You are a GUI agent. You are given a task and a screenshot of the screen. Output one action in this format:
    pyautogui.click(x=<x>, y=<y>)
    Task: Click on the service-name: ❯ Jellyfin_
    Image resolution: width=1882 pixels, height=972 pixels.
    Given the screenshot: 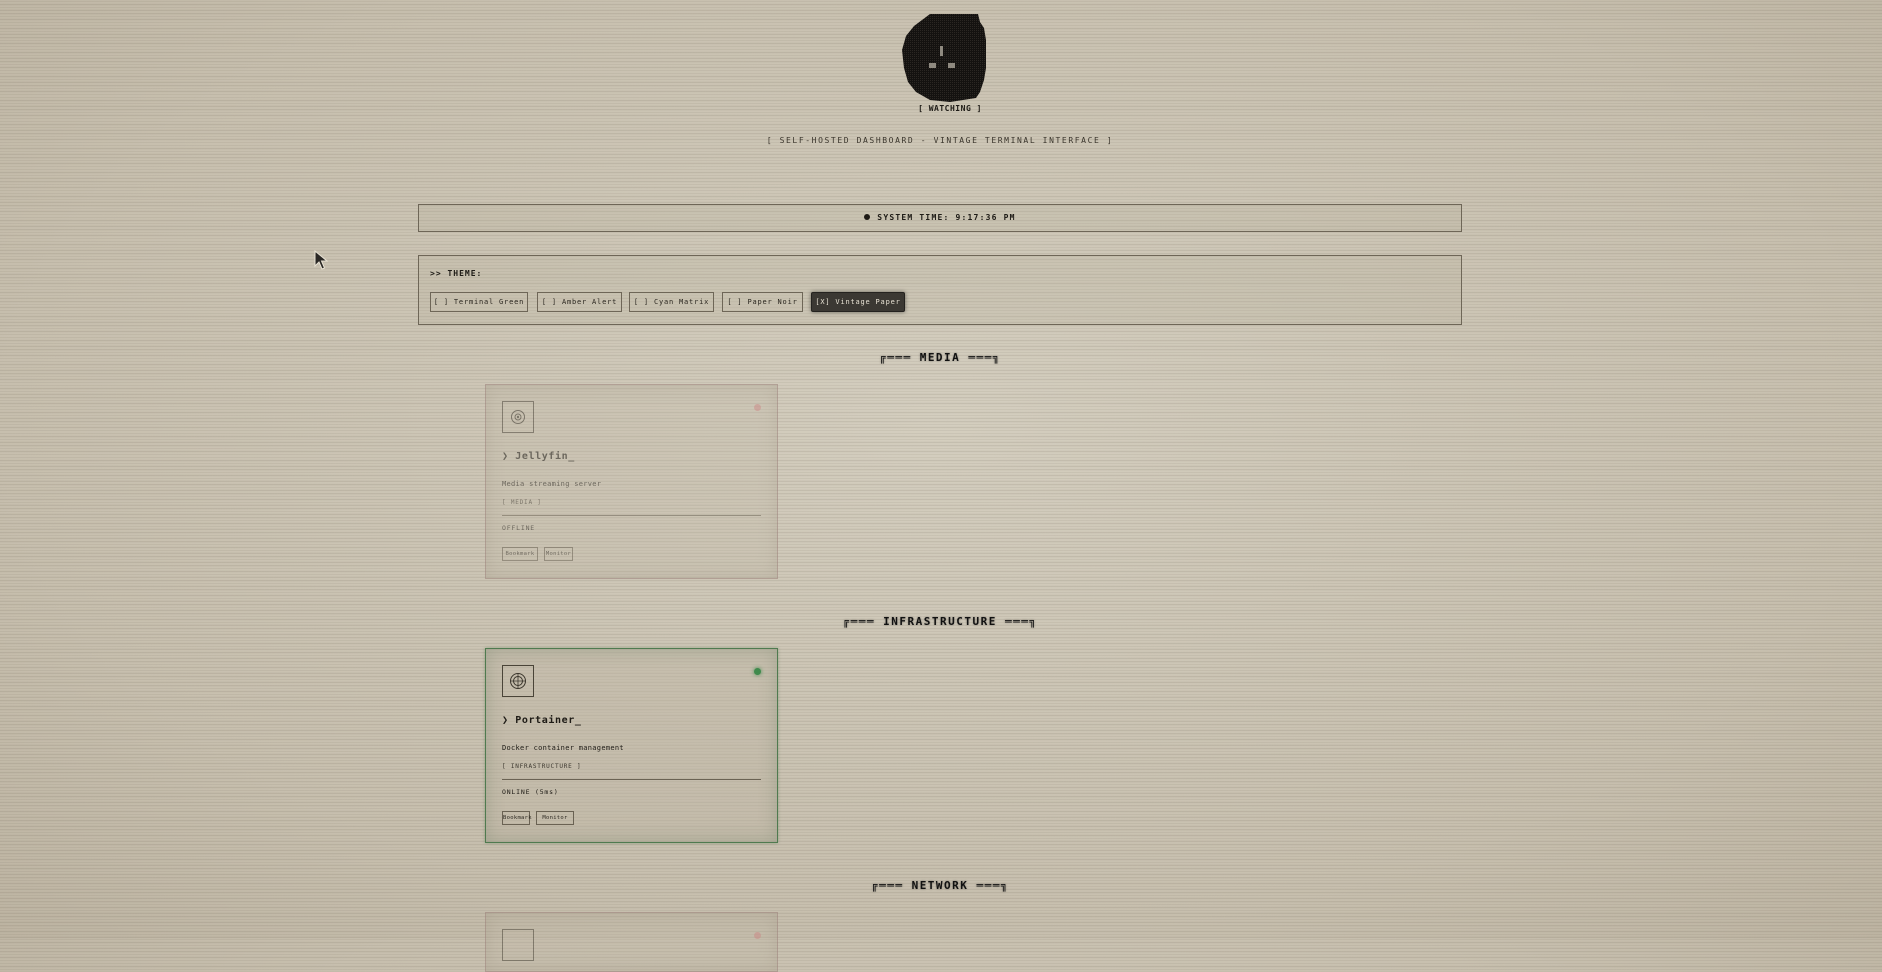 What is the action you would take?
    pyautogui.click(x=538, y=456)
    